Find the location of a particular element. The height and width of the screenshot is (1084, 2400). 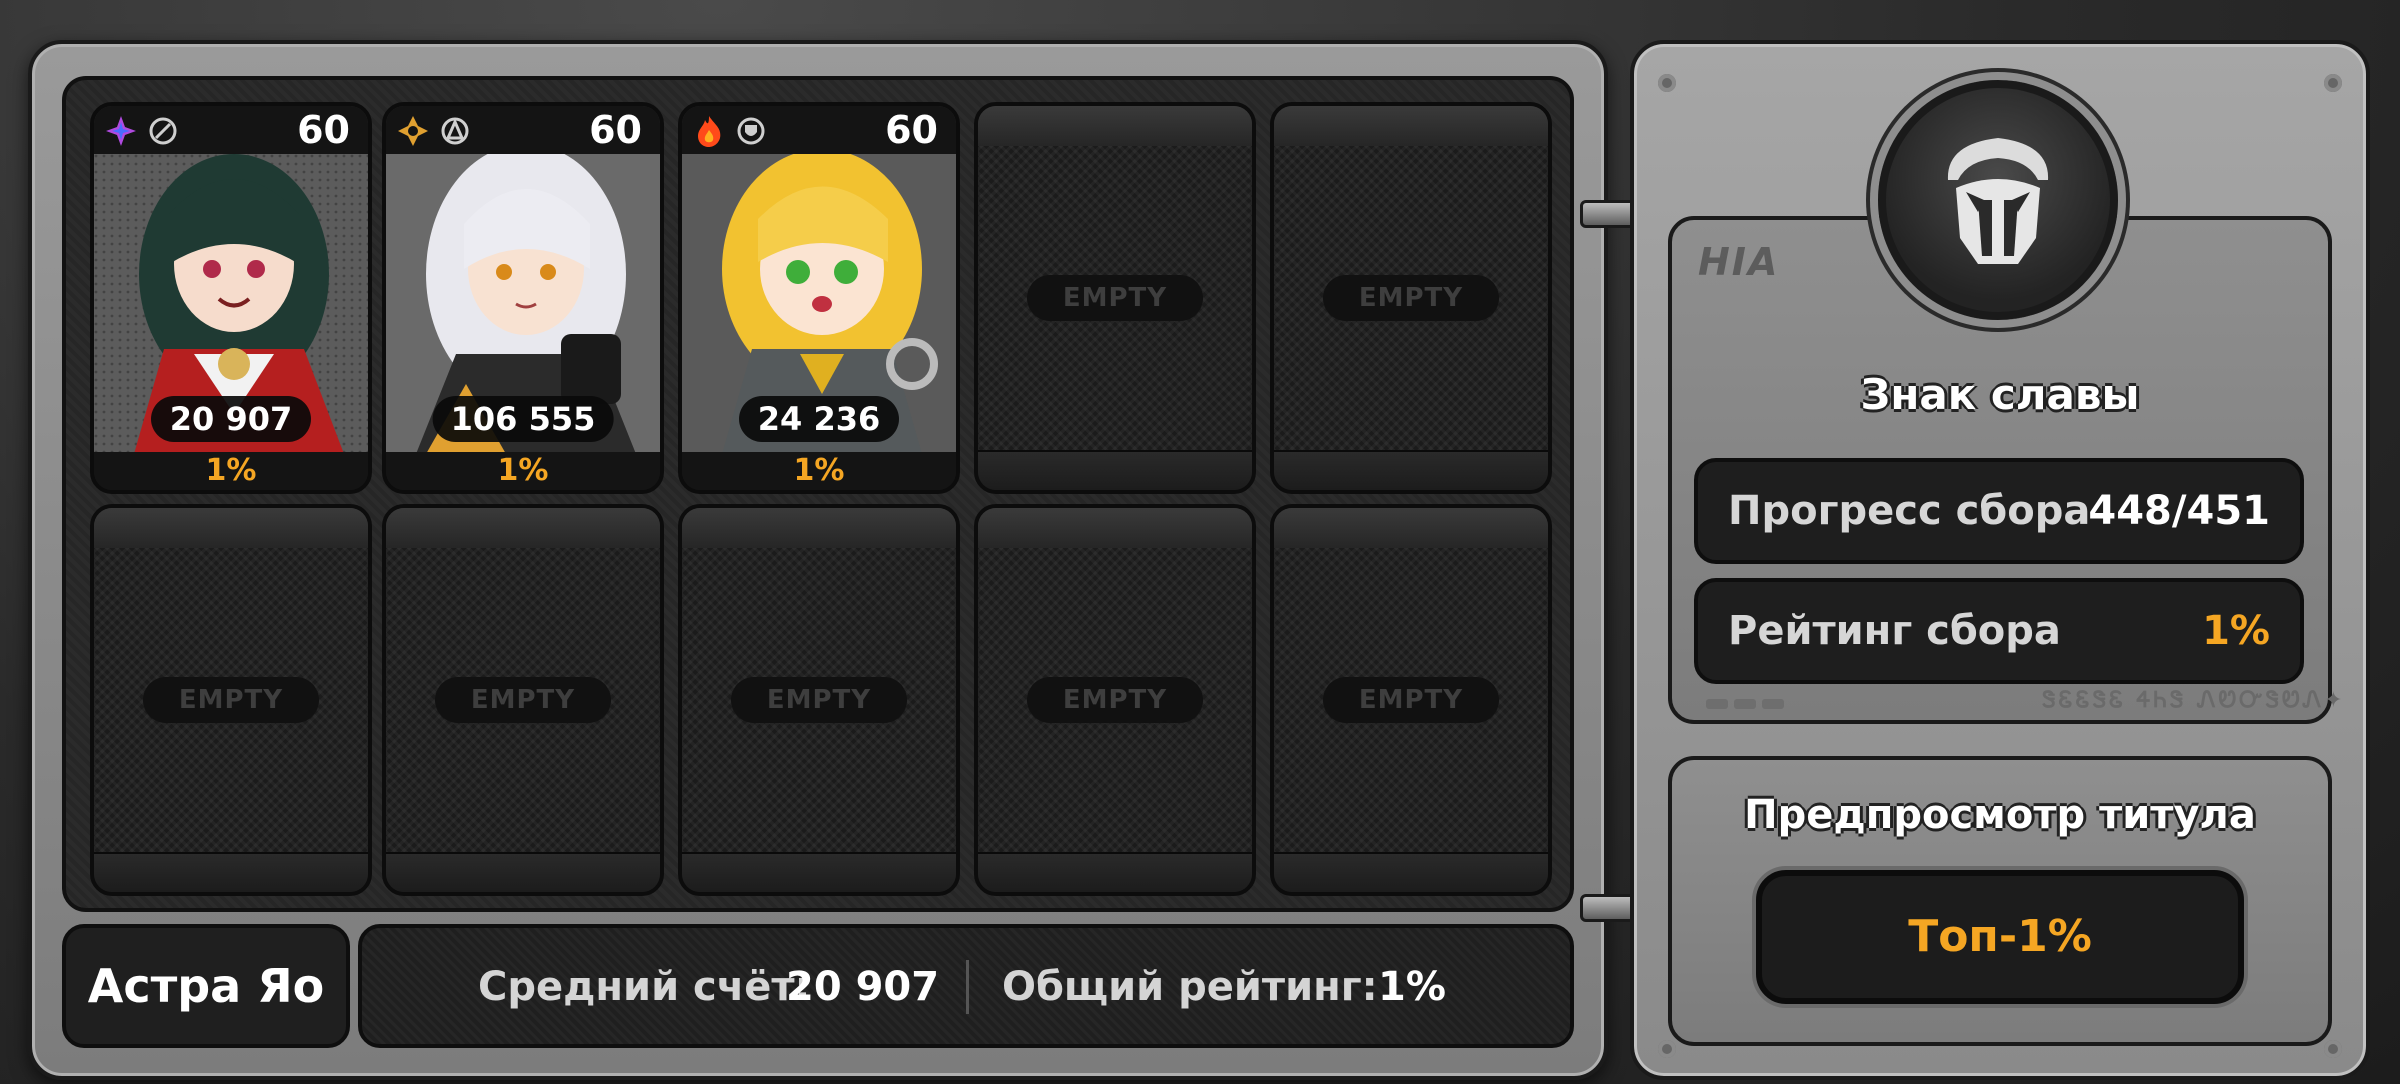

character-card: 60 20 907 1% is located at coordinates (231, 298).